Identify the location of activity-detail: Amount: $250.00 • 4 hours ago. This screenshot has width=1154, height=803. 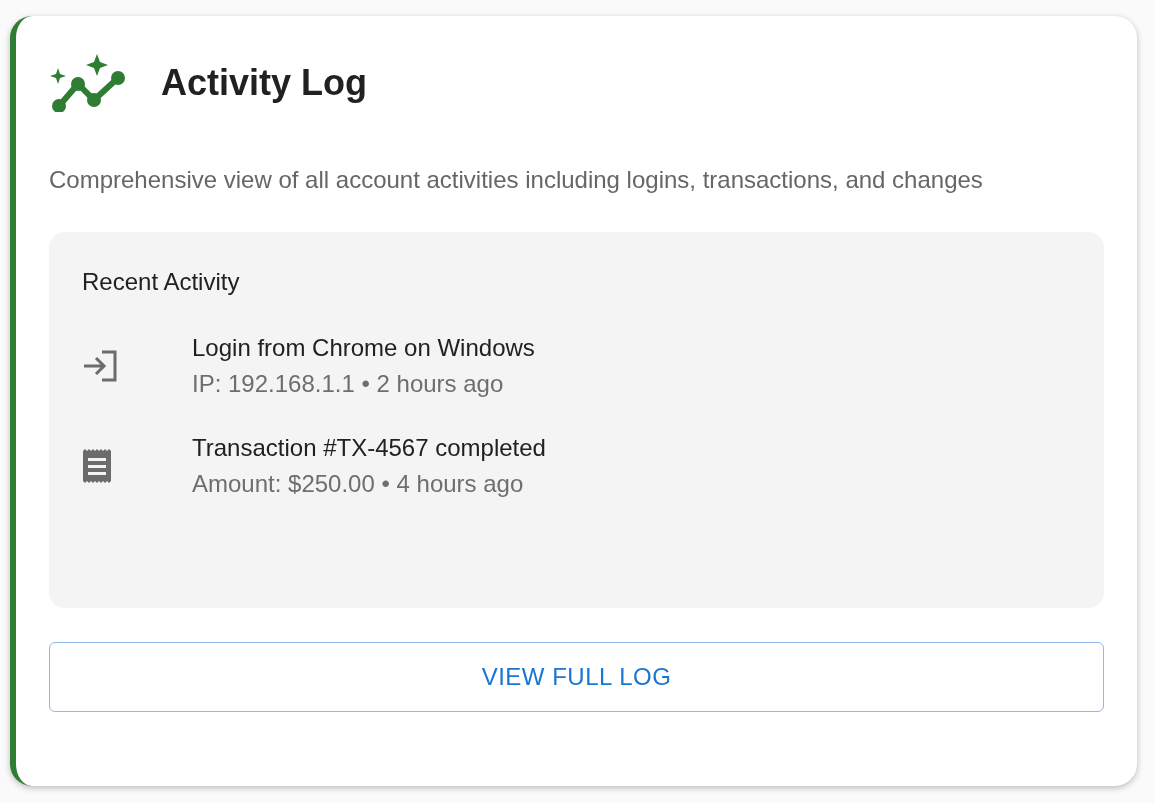
(358, 484).